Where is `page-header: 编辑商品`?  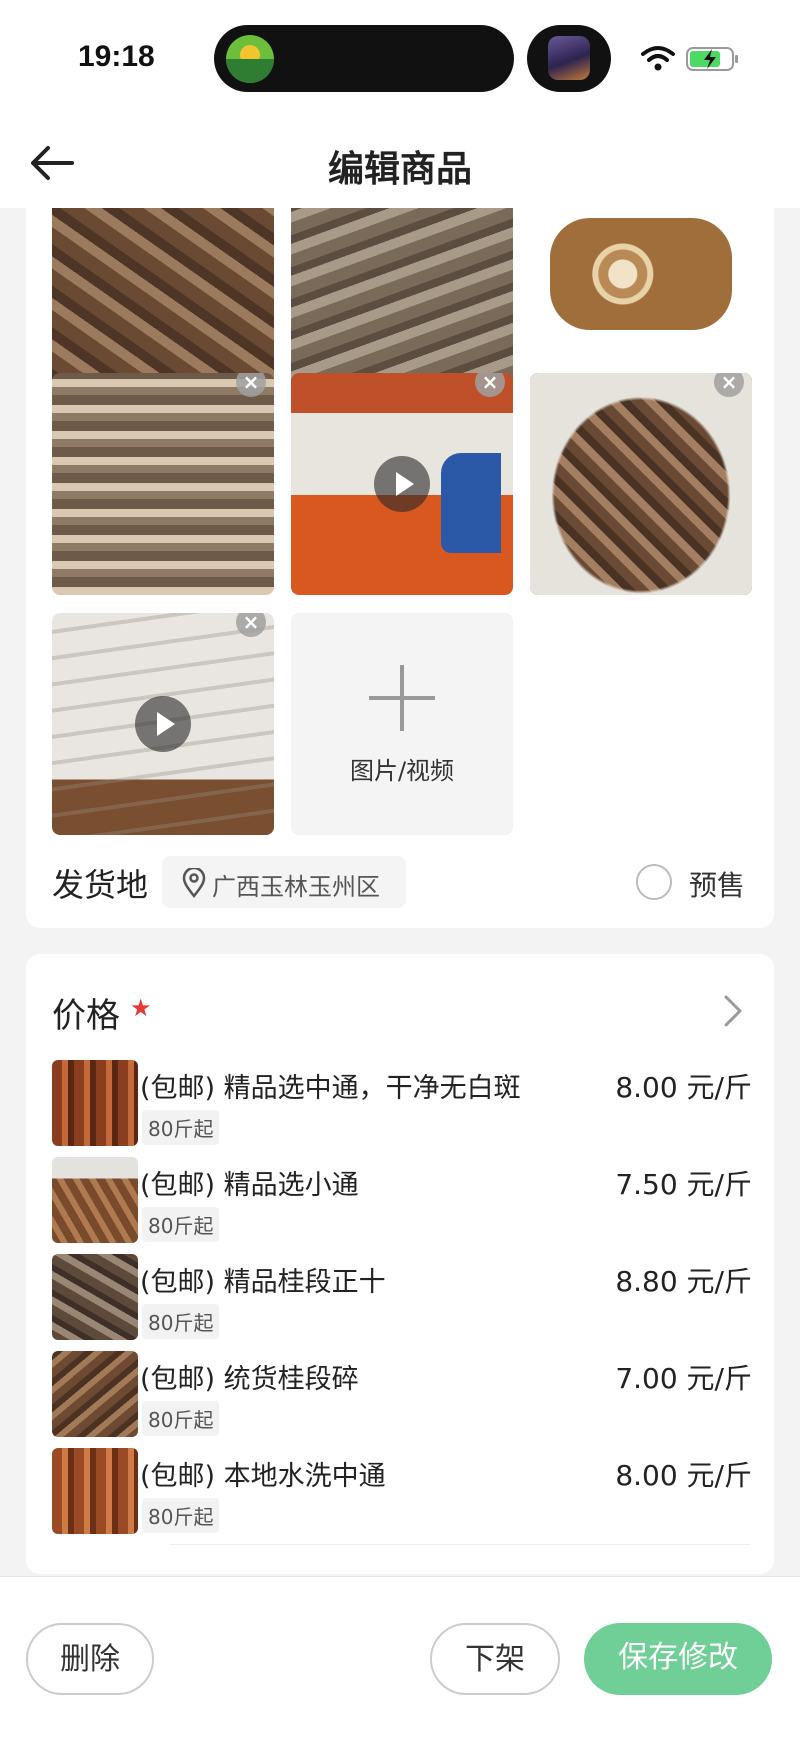 page-header: 编辑商品 is located at coordinates (400, 163).